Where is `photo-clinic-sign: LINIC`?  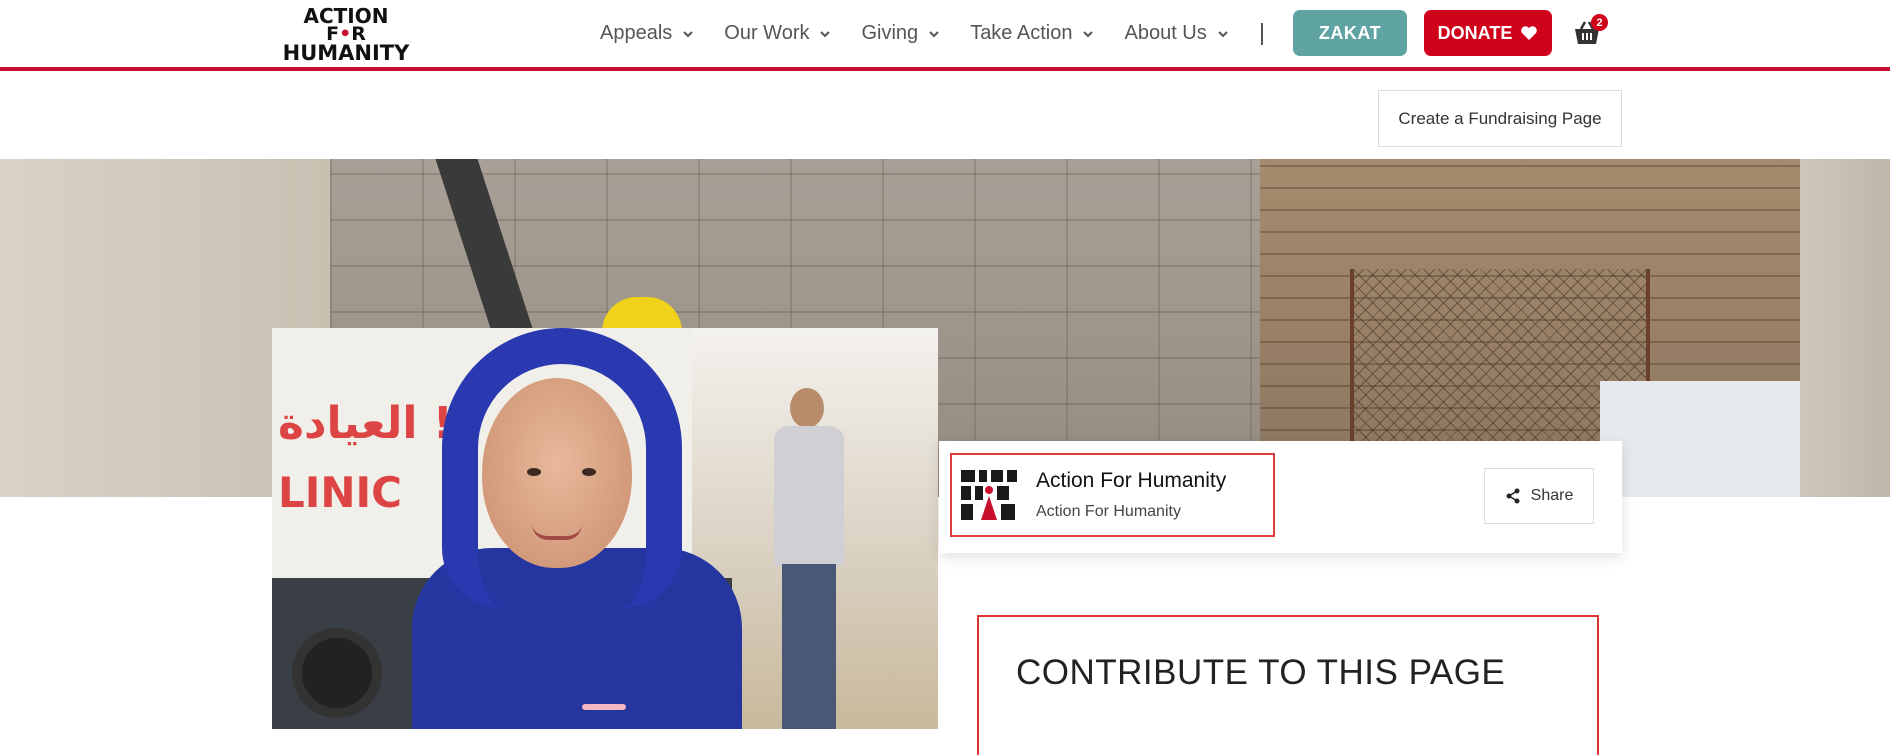
photo-clinic-sign: LINIC is located at coordinates (340, 492).